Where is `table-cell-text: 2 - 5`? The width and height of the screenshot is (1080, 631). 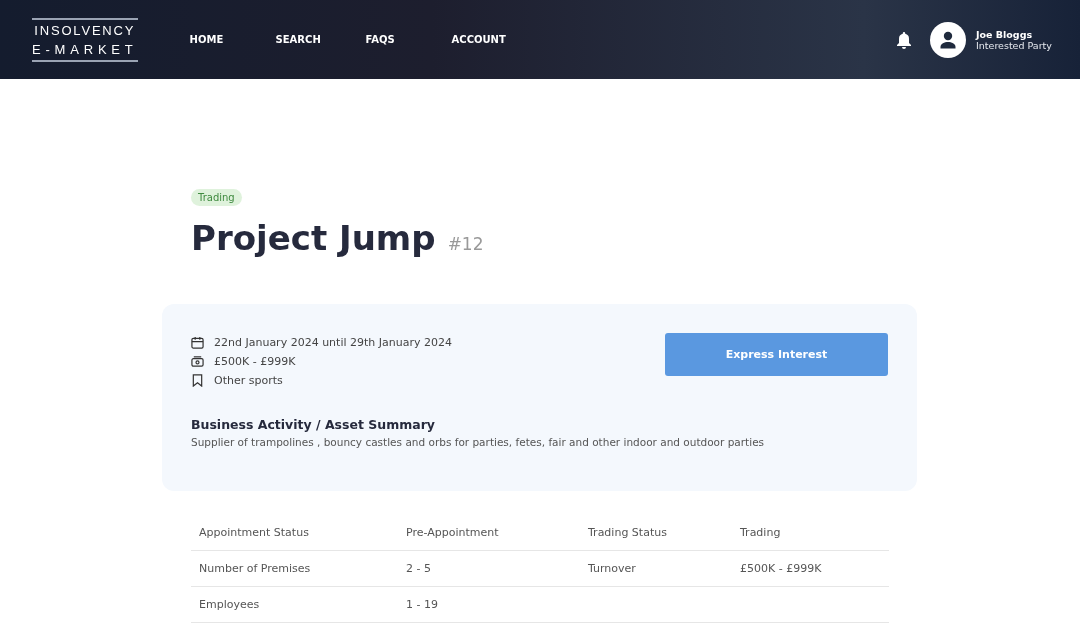 table-cell-text: 2 - 5 is located at coordinates (419, 568).